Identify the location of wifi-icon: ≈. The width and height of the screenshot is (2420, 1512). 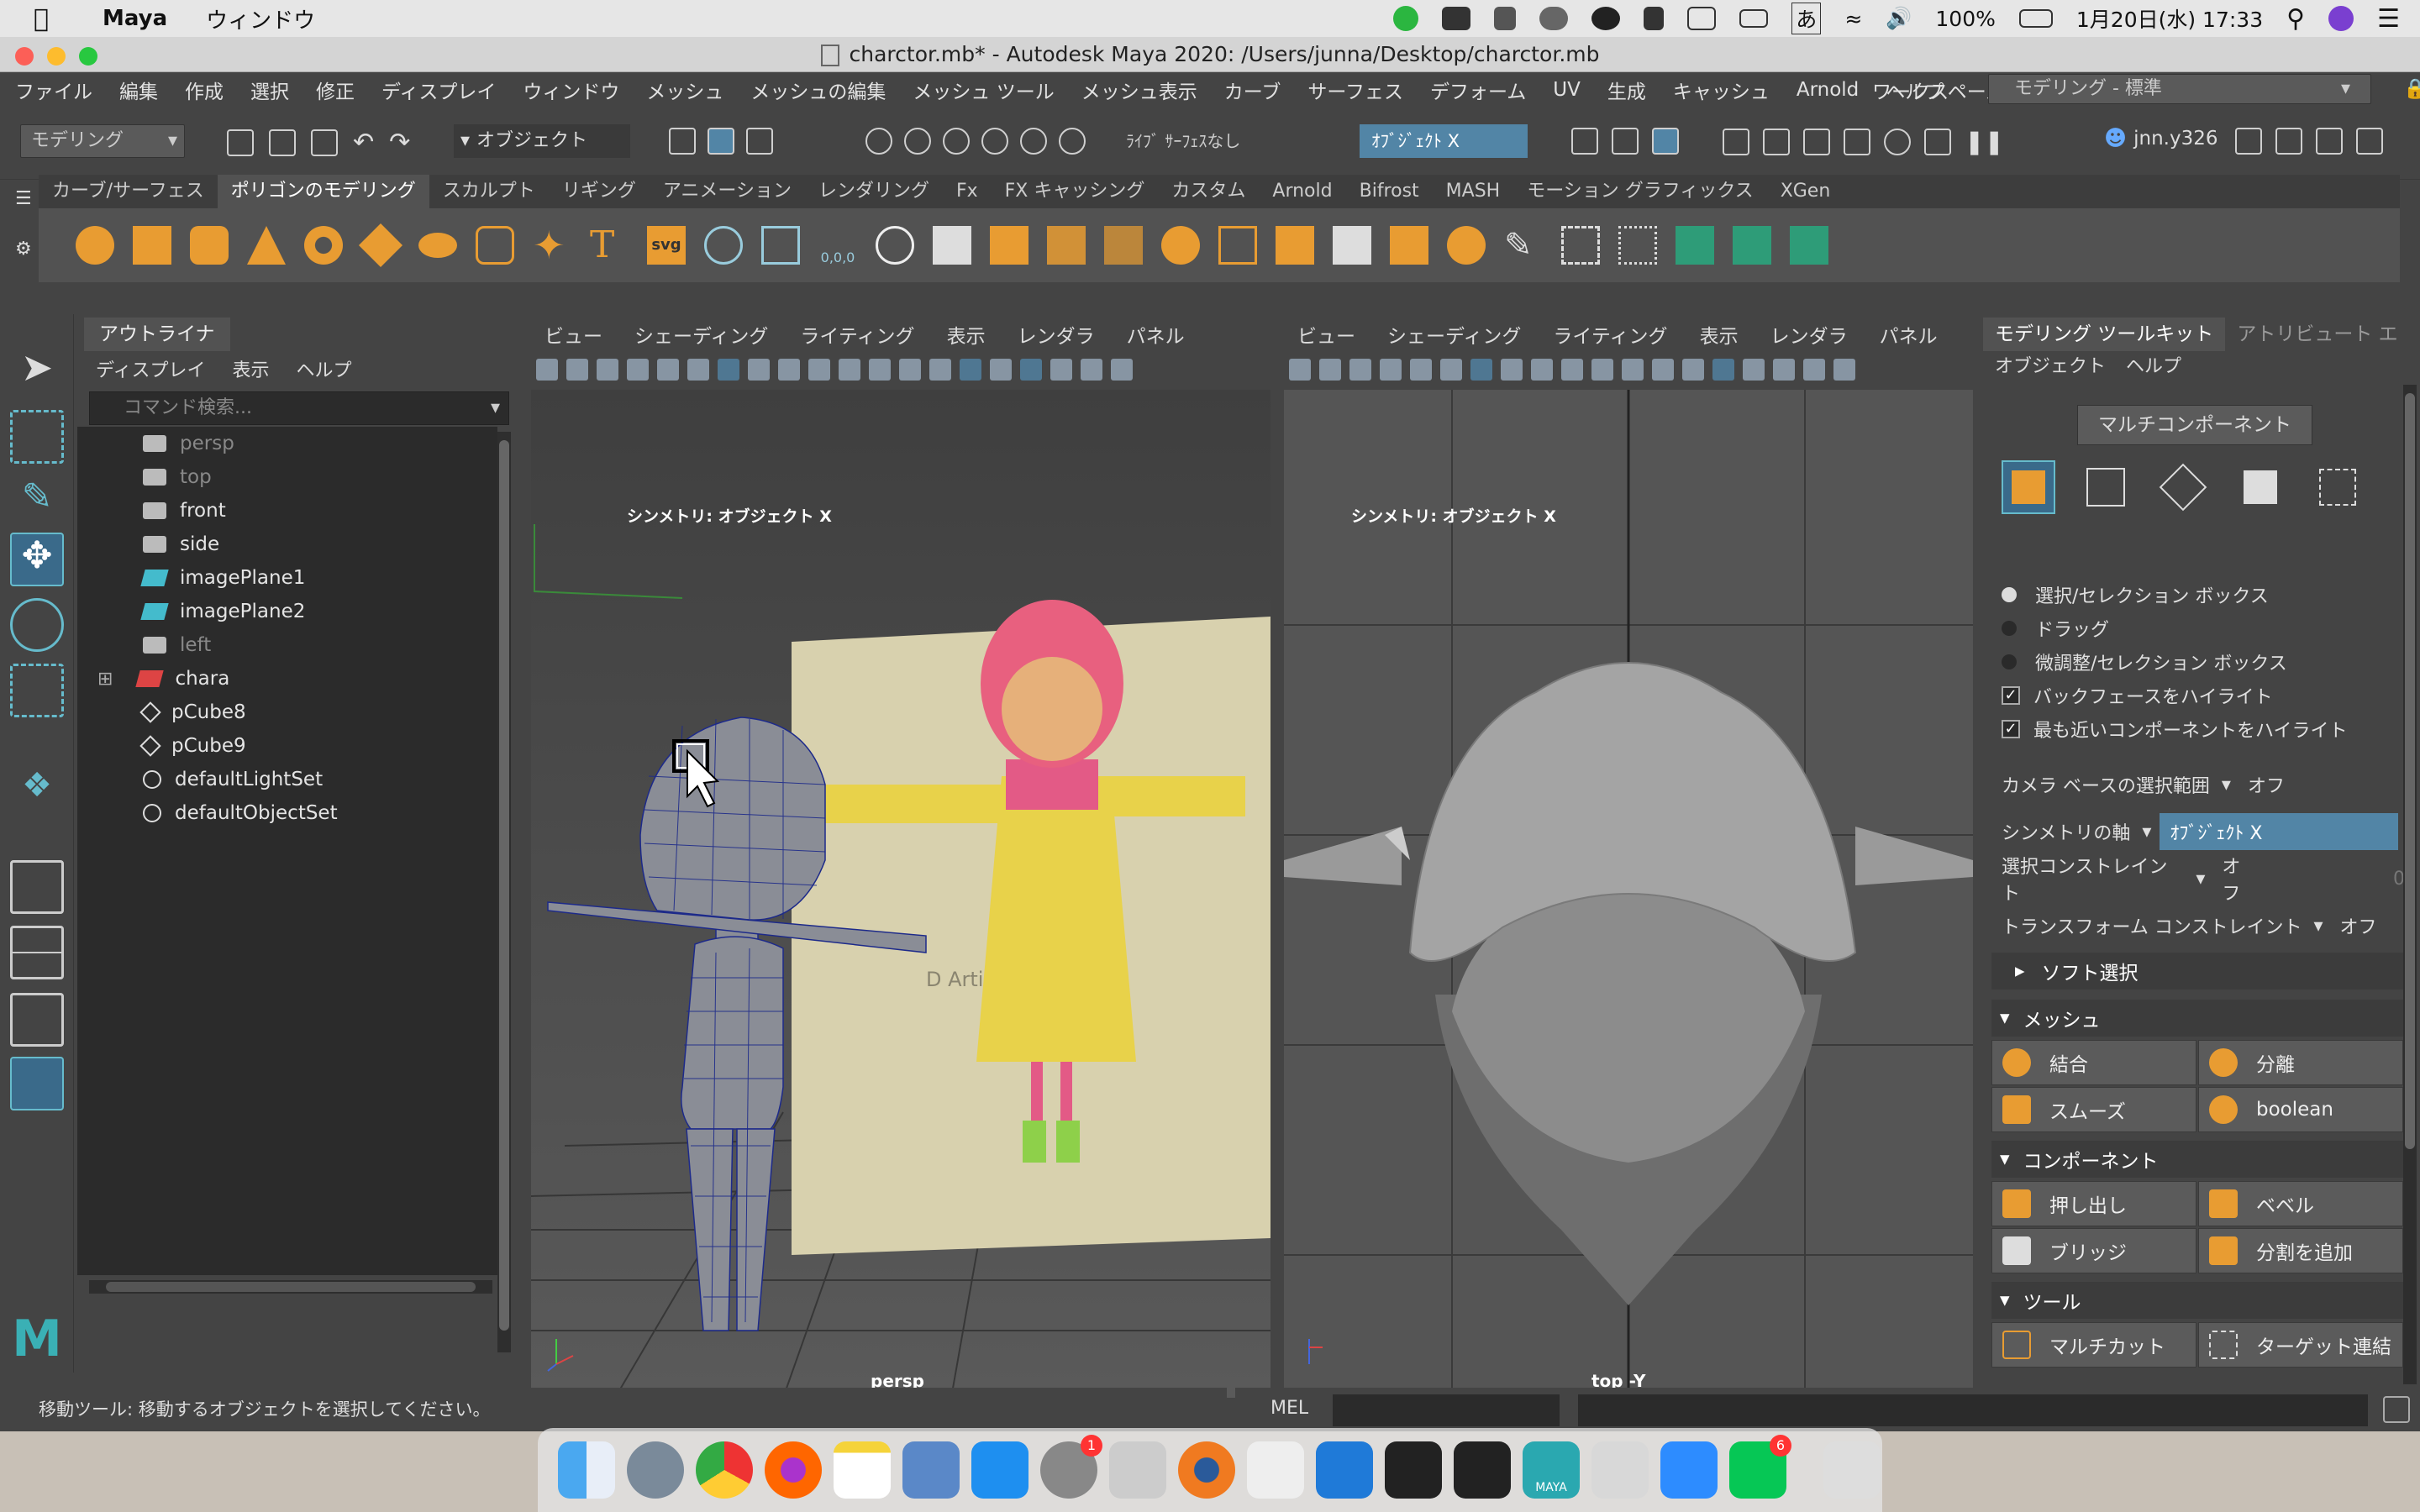
(1853, 19).